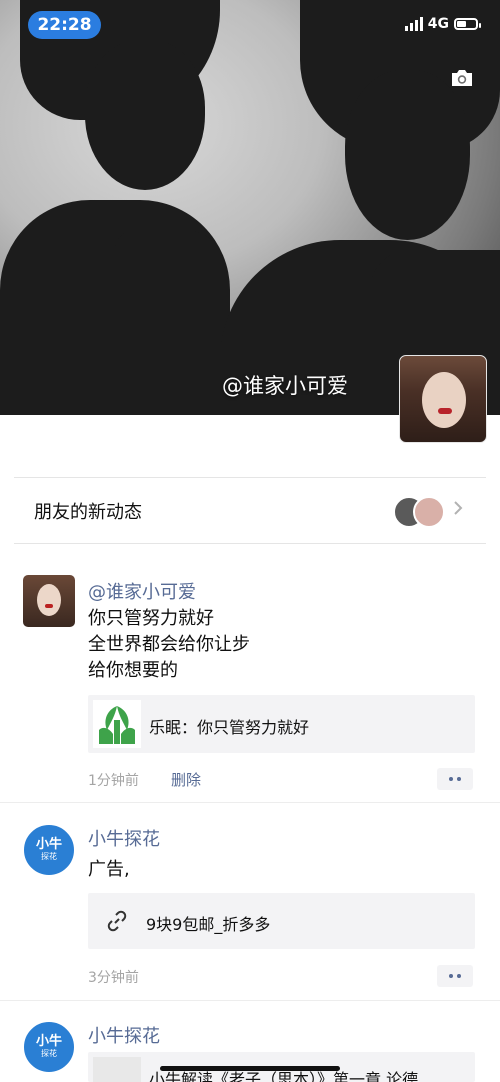 The width and height of the screenshot is (500, 1082). What do you see at coordinates (458, 508) in the screenshot?
I see `chevron-right-icon` at bounding box center [458, 508].